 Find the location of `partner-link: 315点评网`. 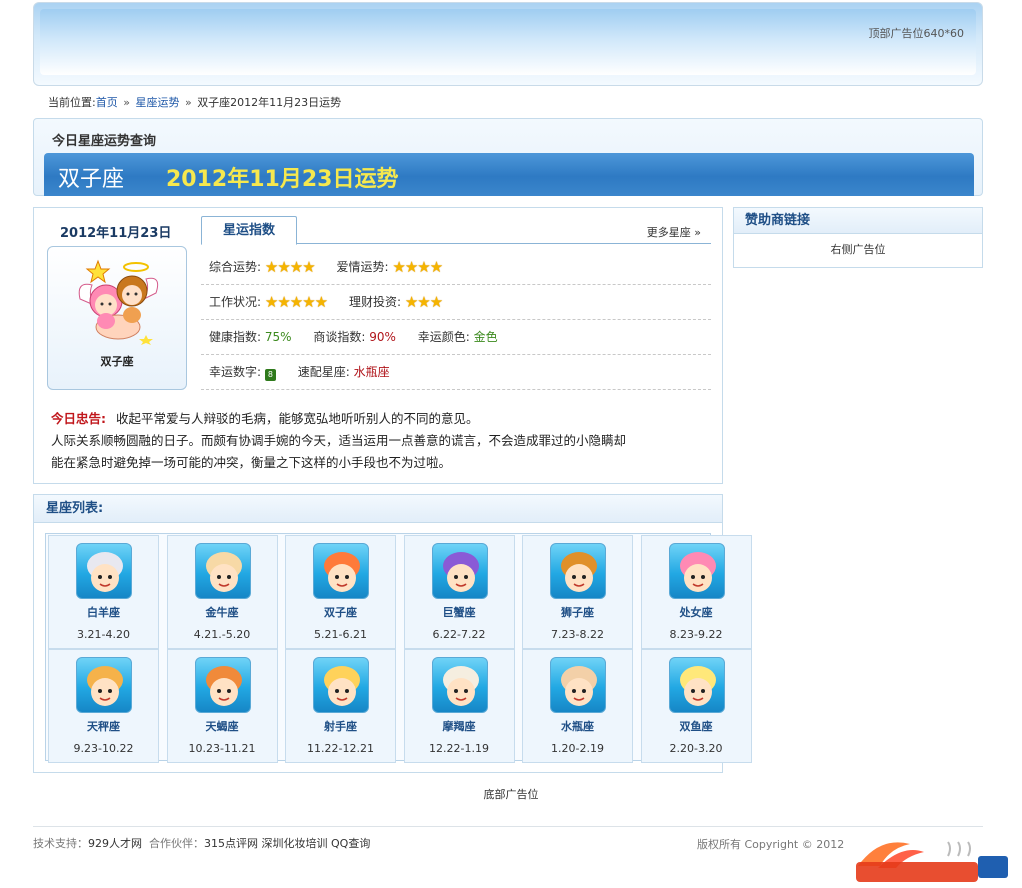

partner-link: 315点评网 is located at coordinates (231, 843).